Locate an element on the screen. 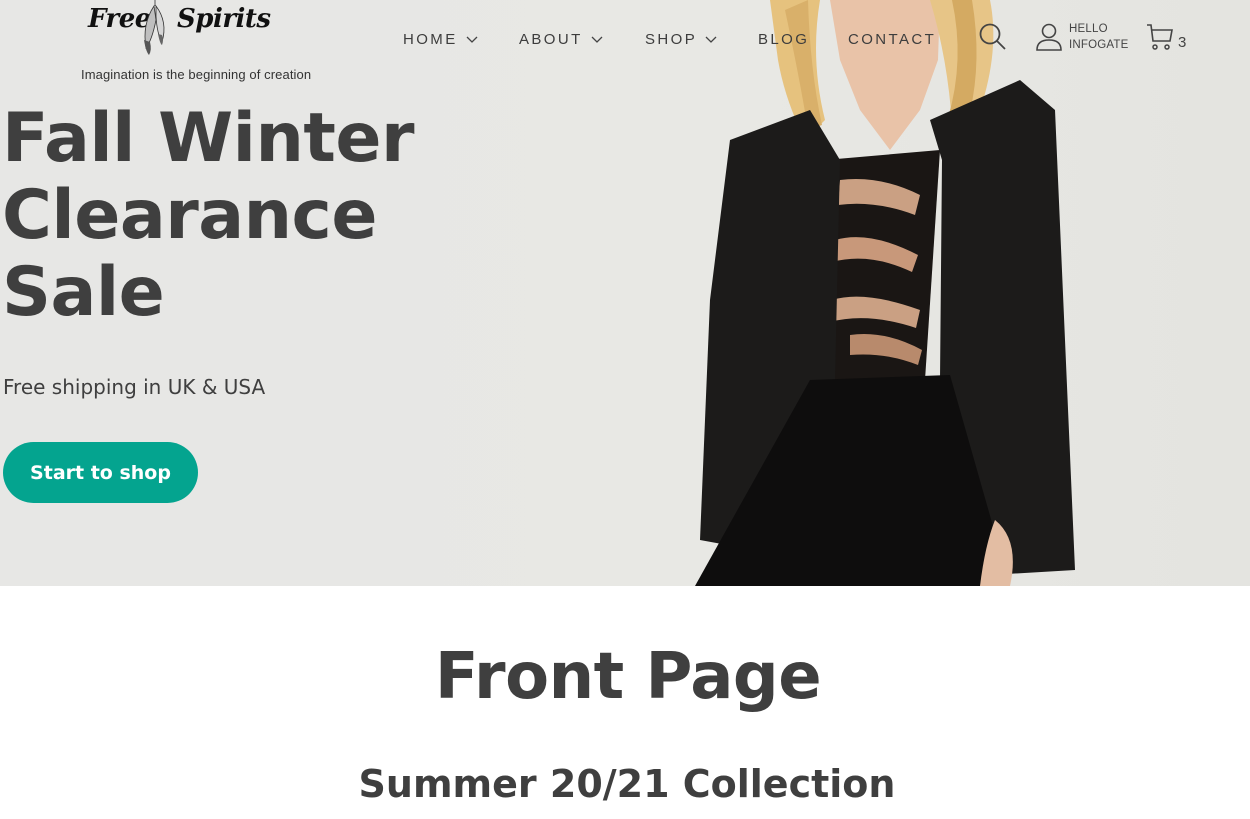  nav-label: SHOP is located at coordinates (671, 39).